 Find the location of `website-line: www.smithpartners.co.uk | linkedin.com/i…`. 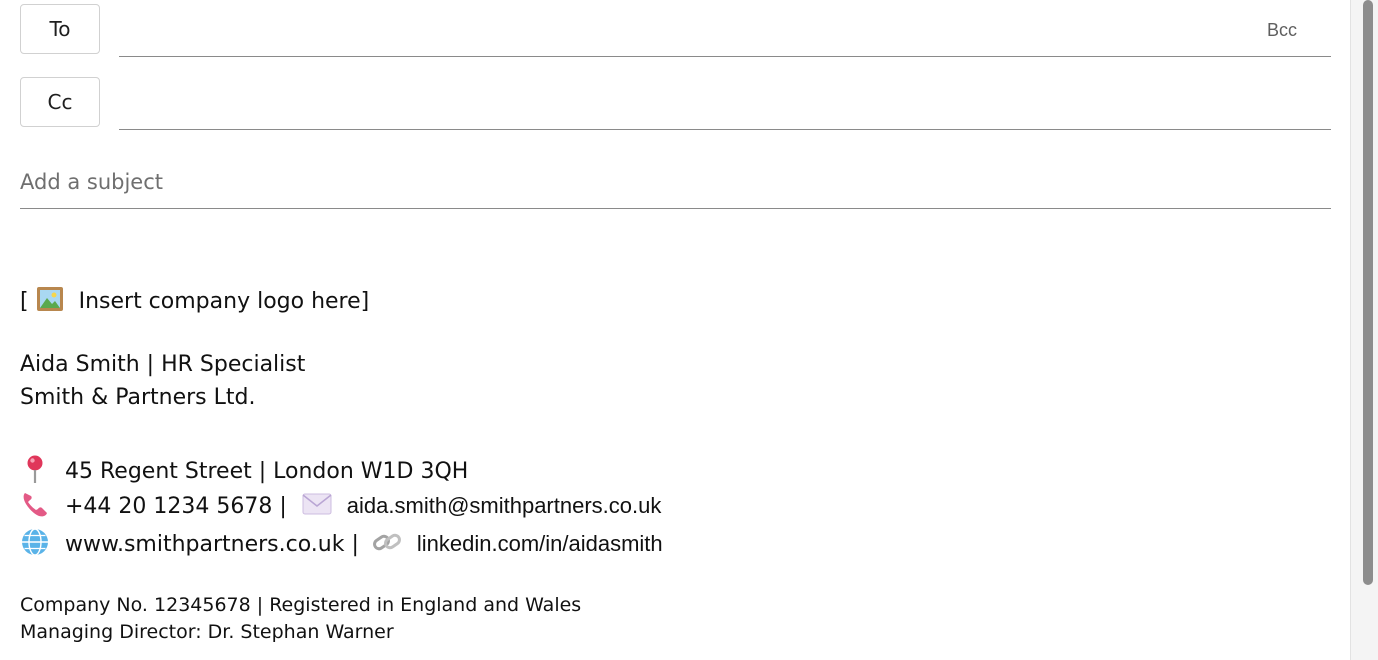

website-line: www.smithpartners.co.uk | linkedin.com/i… is located at coordinates (341, 545).